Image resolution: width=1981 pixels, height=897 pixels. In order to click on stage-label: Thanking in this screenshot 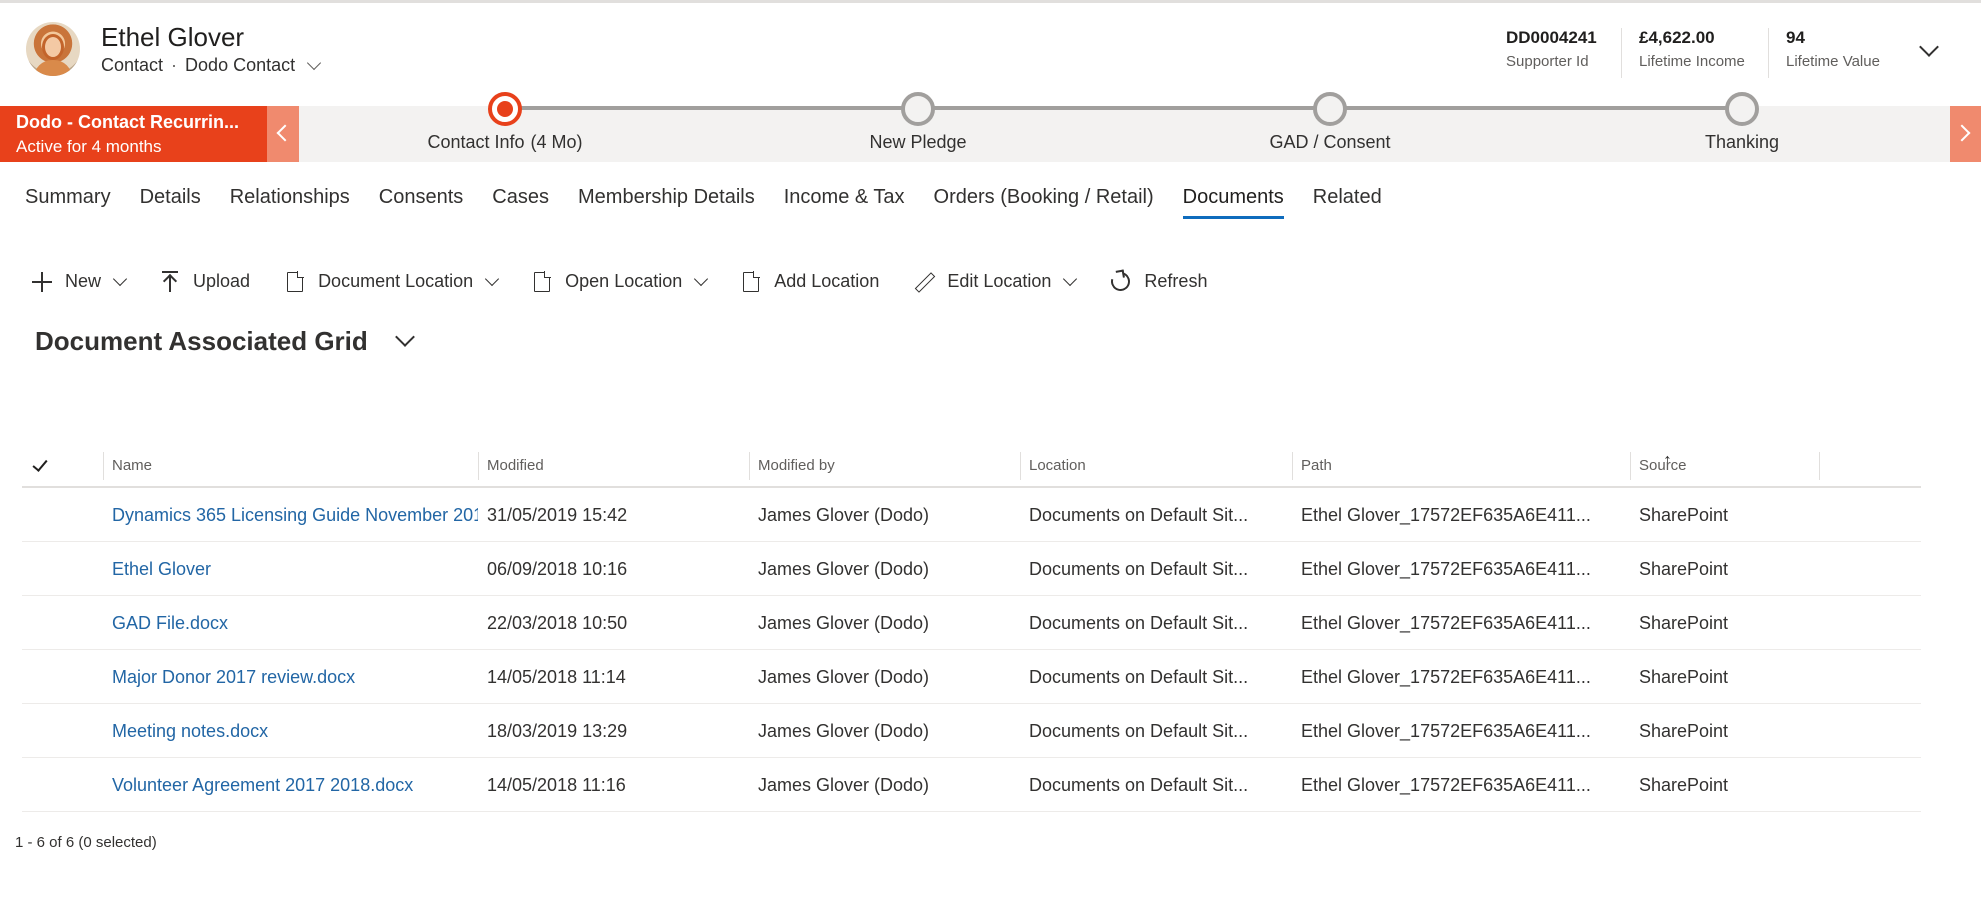, I will do `click(1742, 142)`.